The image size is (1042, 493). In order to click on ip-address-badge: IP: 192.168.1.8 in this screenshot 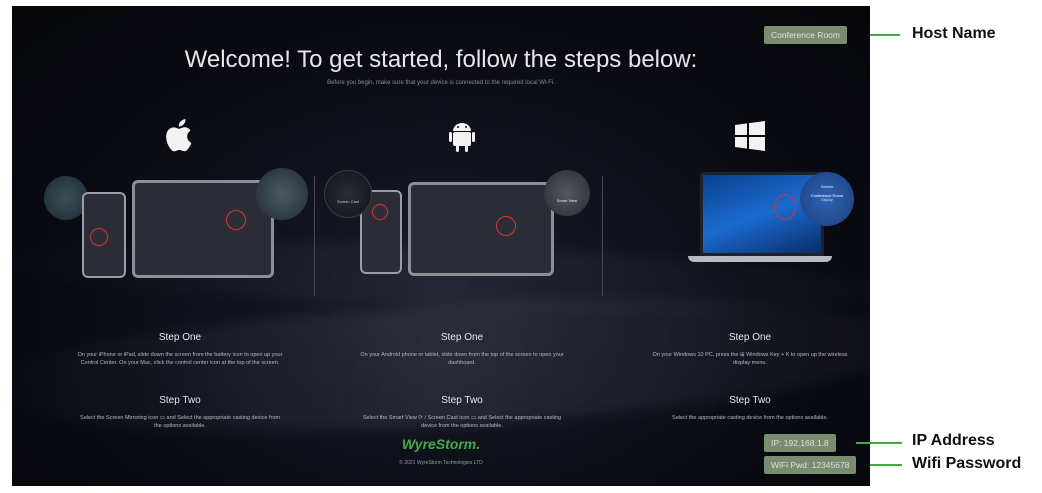, I will do `click(800, 443)`.